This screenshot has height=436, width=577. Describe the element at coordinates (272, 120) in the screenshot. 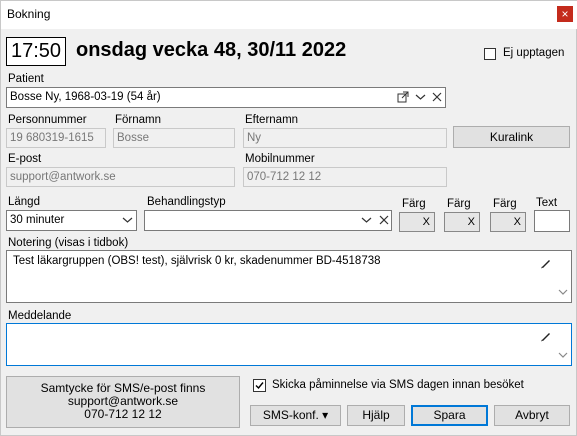

I see `last-name-label: Efternamn` at that location.